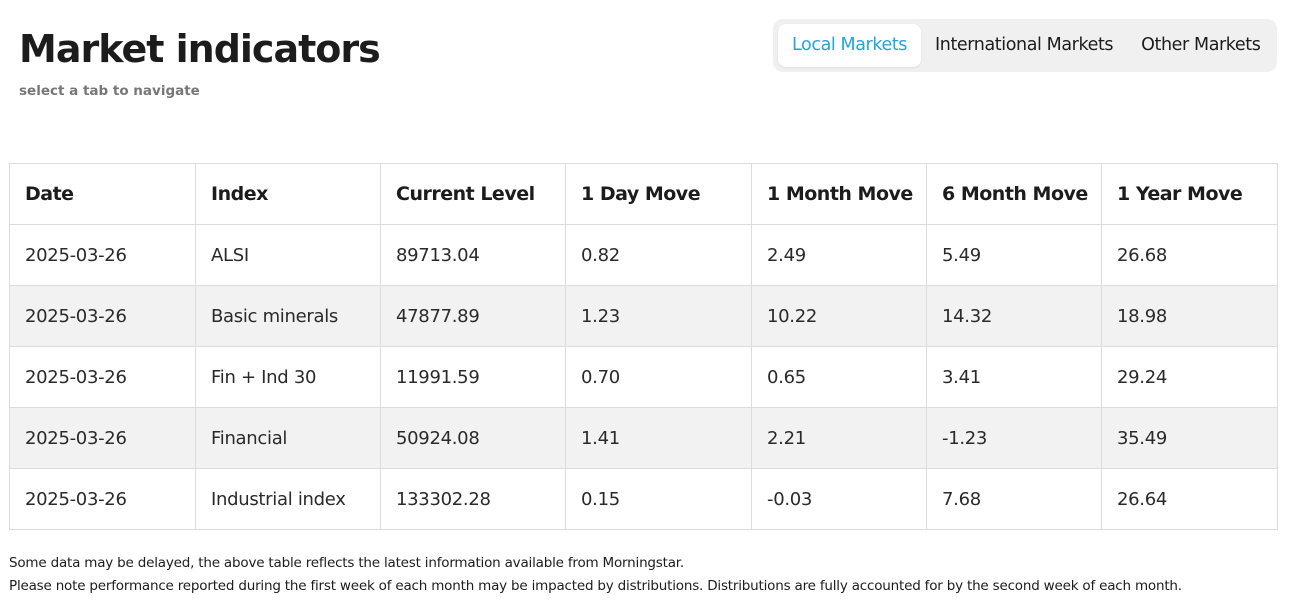 Image resolution: width=1299 pixels, height=605 pixels. Describe the element at coordinates (473, 438) in the screenshot. I see `cell-current-level: 50924.08` at that location.